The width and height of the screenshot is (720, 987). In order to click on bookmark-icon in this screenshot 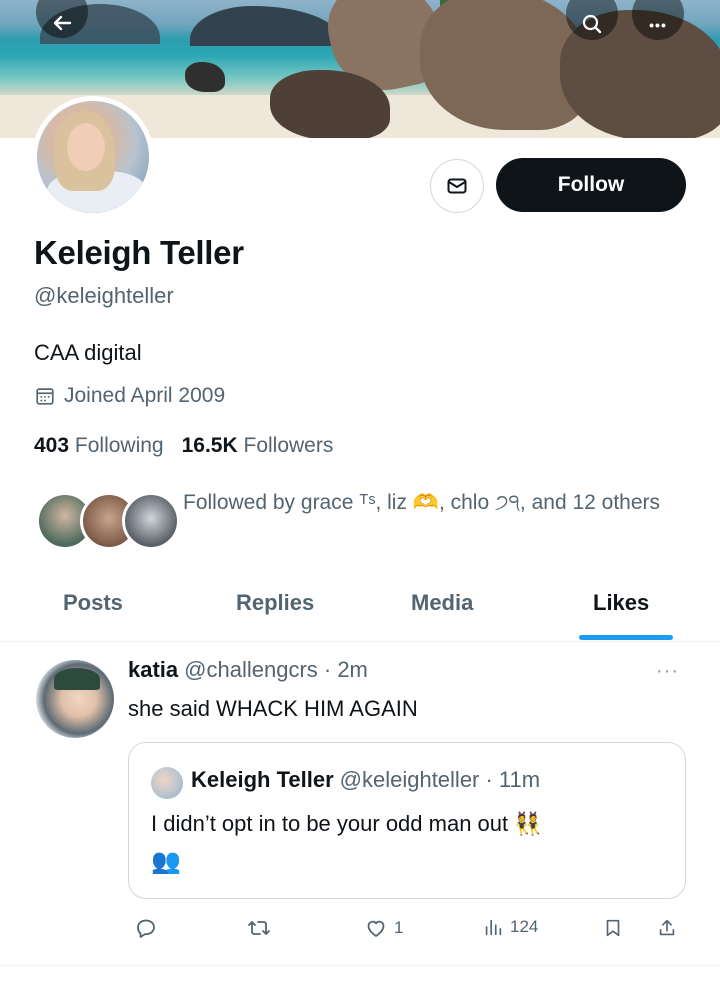, I will do `click(613, 928)`.